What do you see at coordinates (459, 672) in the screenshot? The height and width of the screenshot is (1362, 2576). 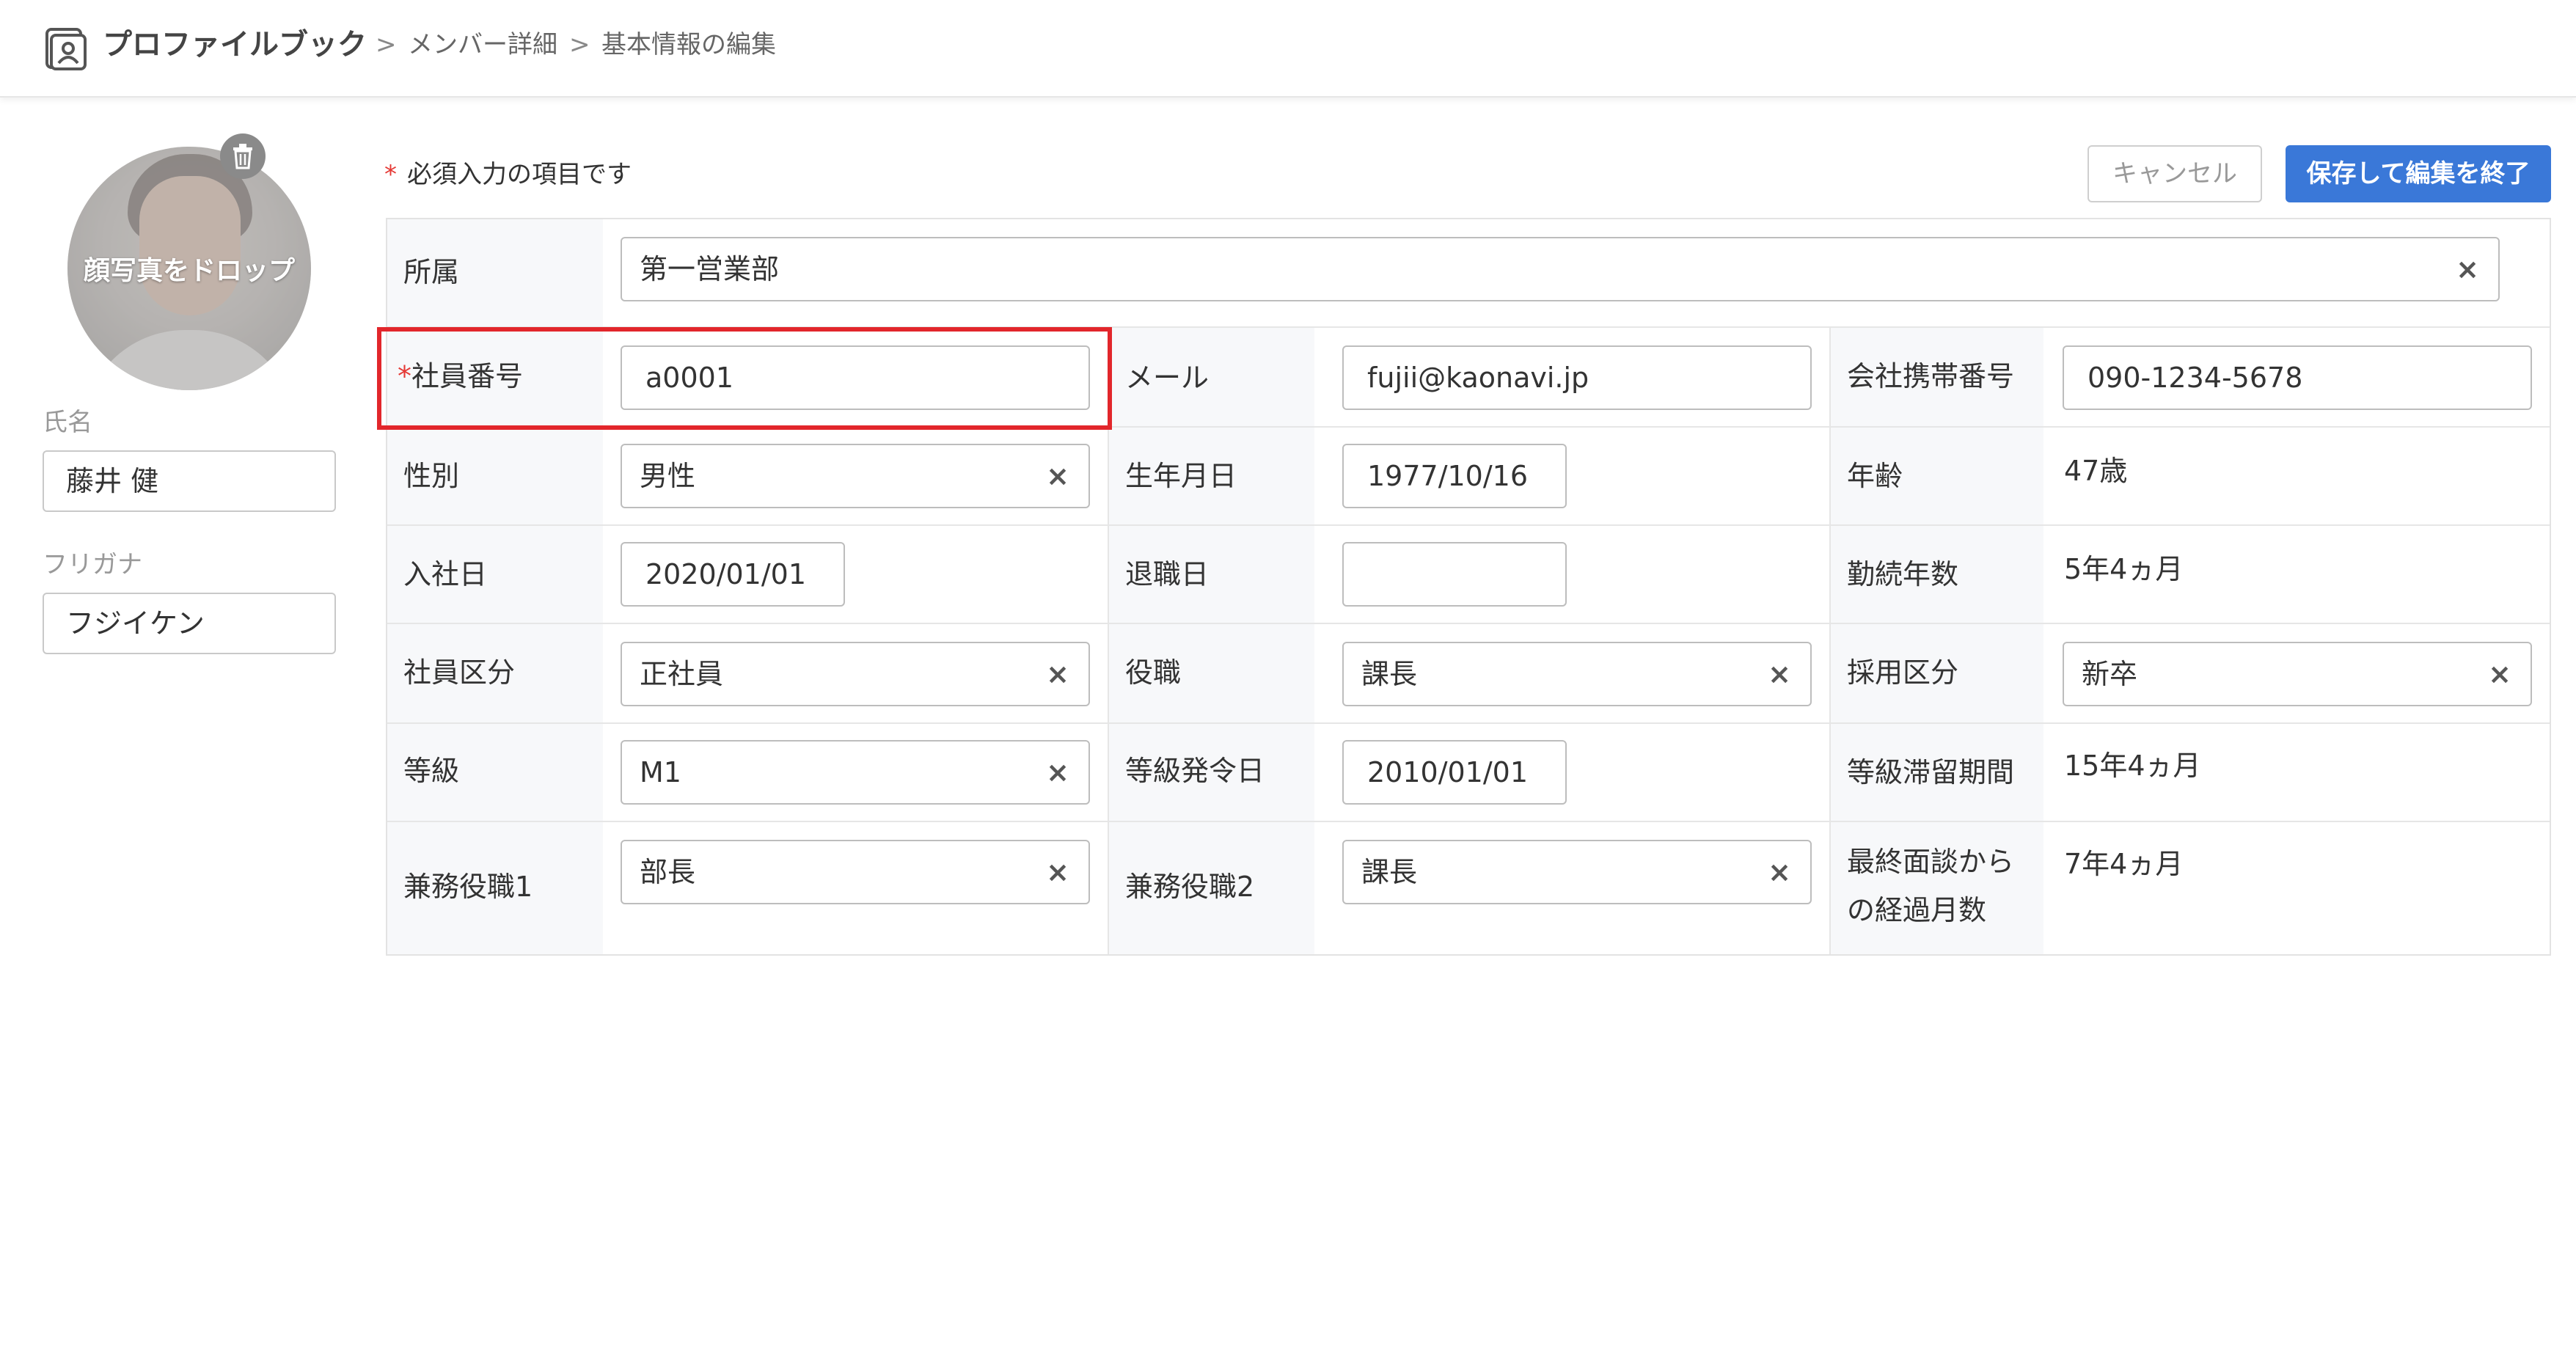 I see `employee-type-label: 社員区分` at bounding box center [459, 672].